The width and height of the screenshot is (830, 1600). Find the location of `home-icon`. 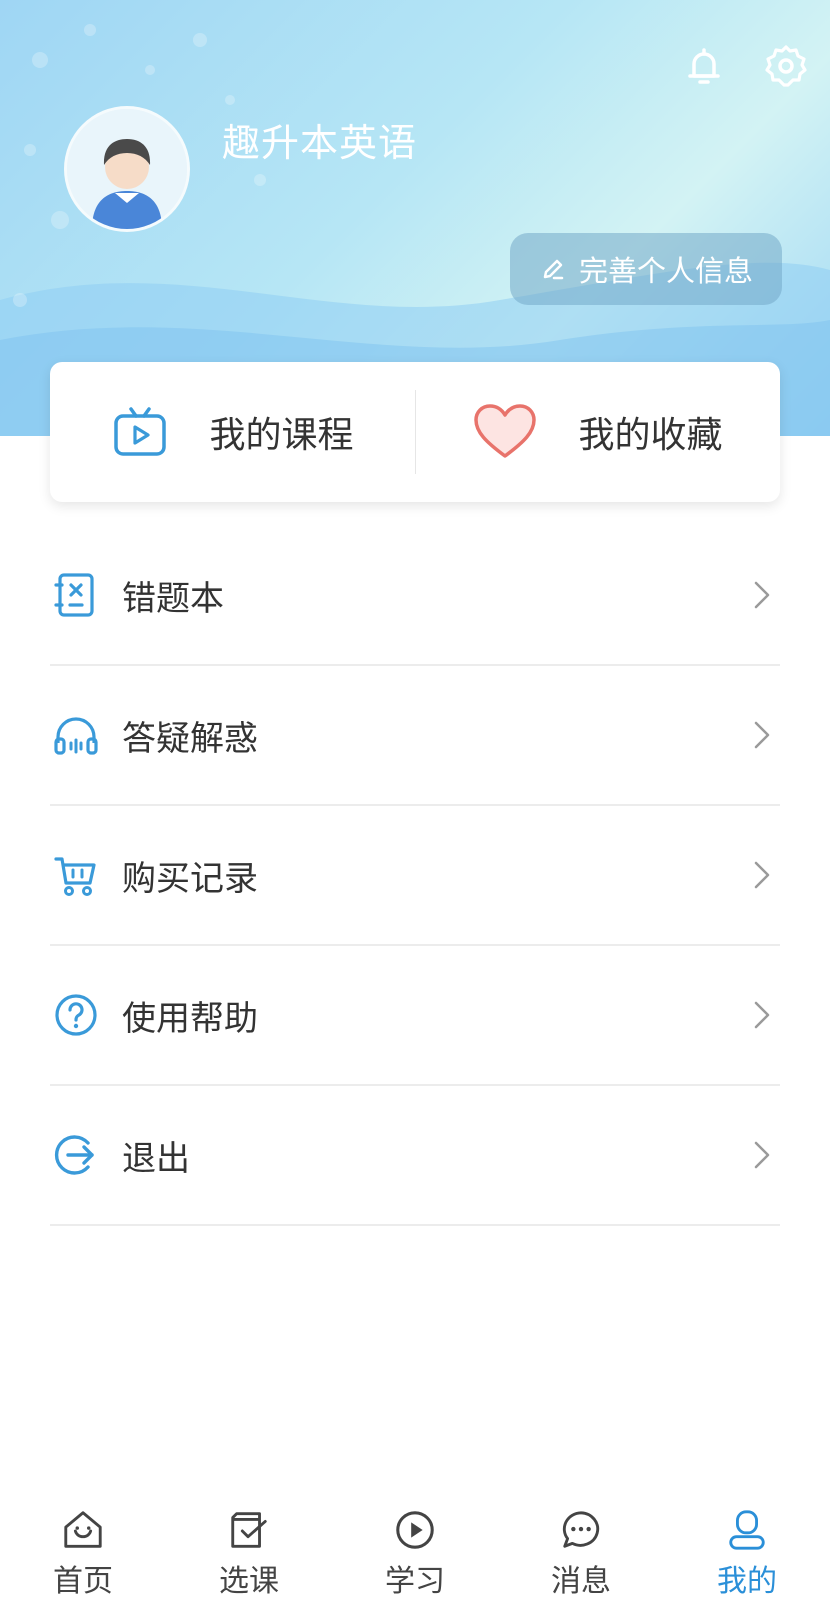

home-icon is located at coordinates (83, 1529).